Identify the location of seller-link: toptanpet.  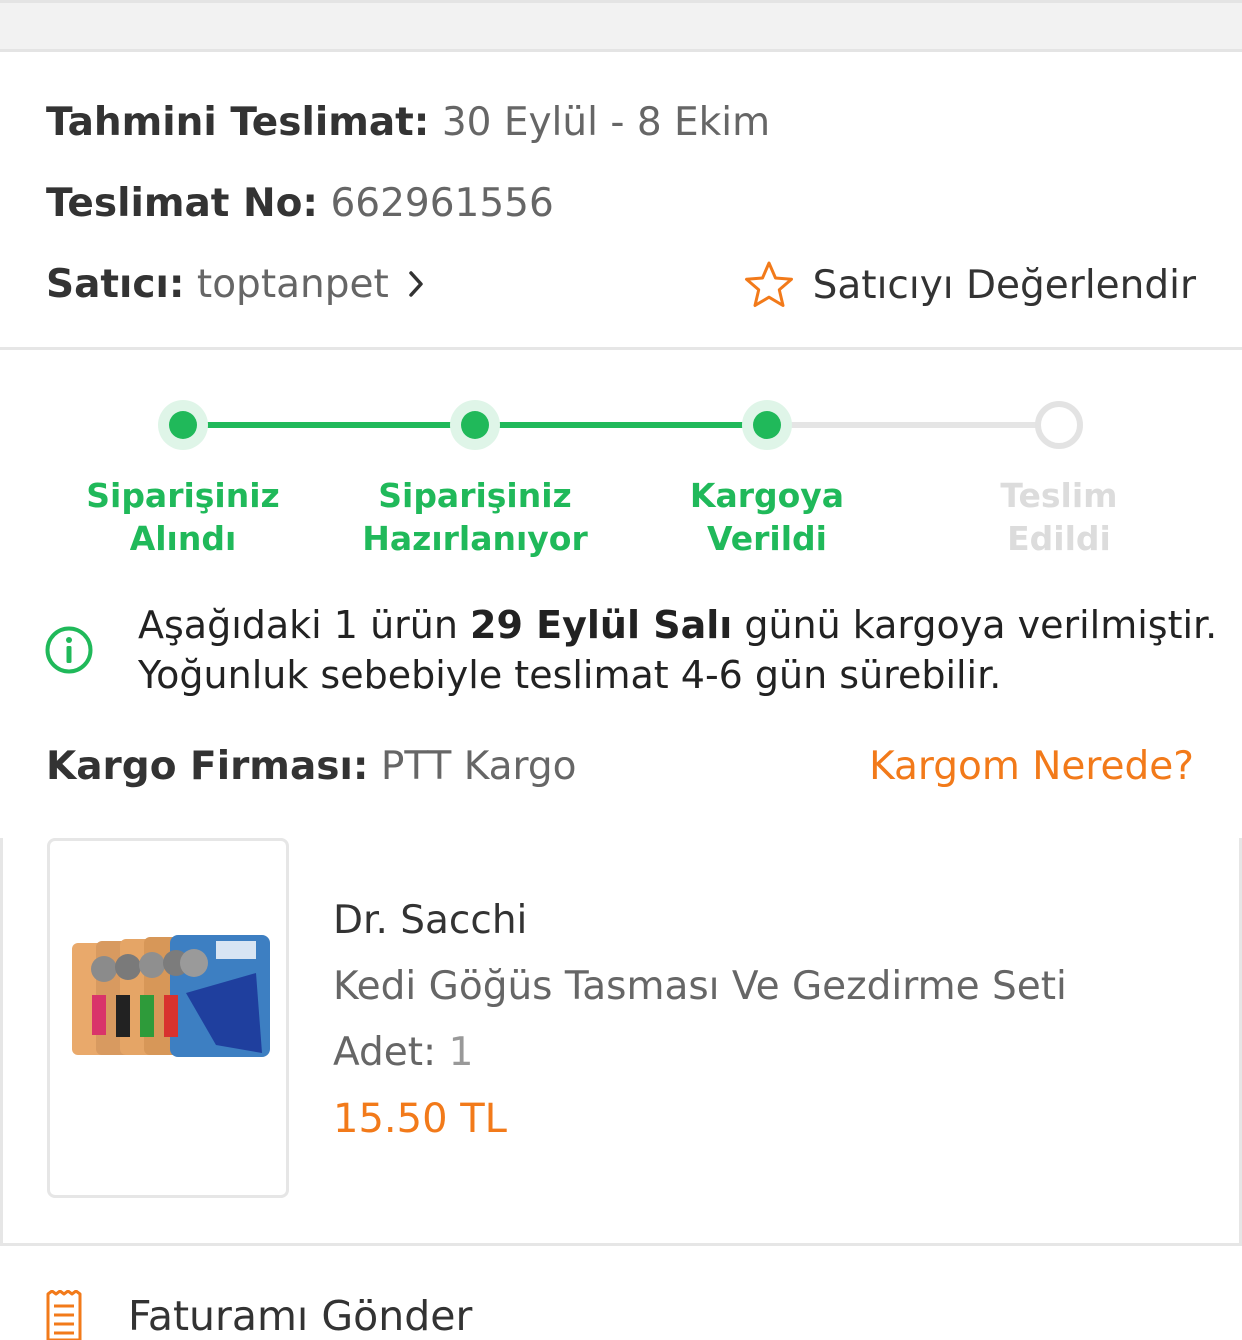
(311, 284).